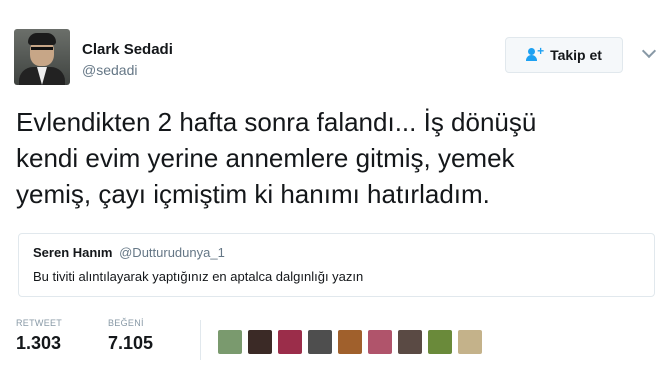 The width and height of the screenshot is (672, 378). Describe the element at coordinates (576, 55) in the screenshot. I see `follow-button-label: Takip et` at that location.